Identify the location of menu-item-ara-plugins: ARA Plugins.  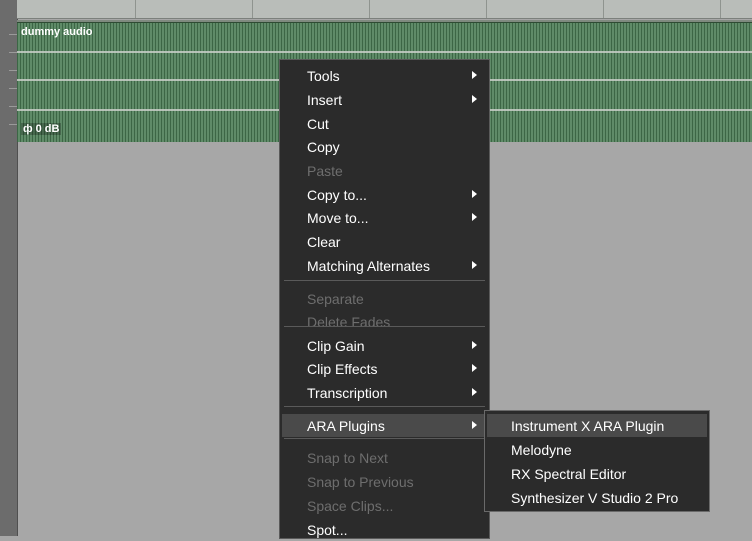
(384, 425).